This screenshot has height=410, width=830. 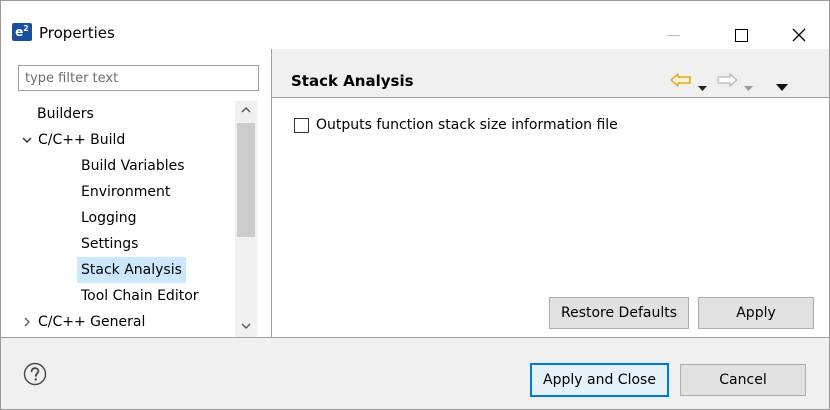 What do you see at coordinates (673, 35) in the screenshot?
I see `minimize-icon` at bounding box center [673, 35].